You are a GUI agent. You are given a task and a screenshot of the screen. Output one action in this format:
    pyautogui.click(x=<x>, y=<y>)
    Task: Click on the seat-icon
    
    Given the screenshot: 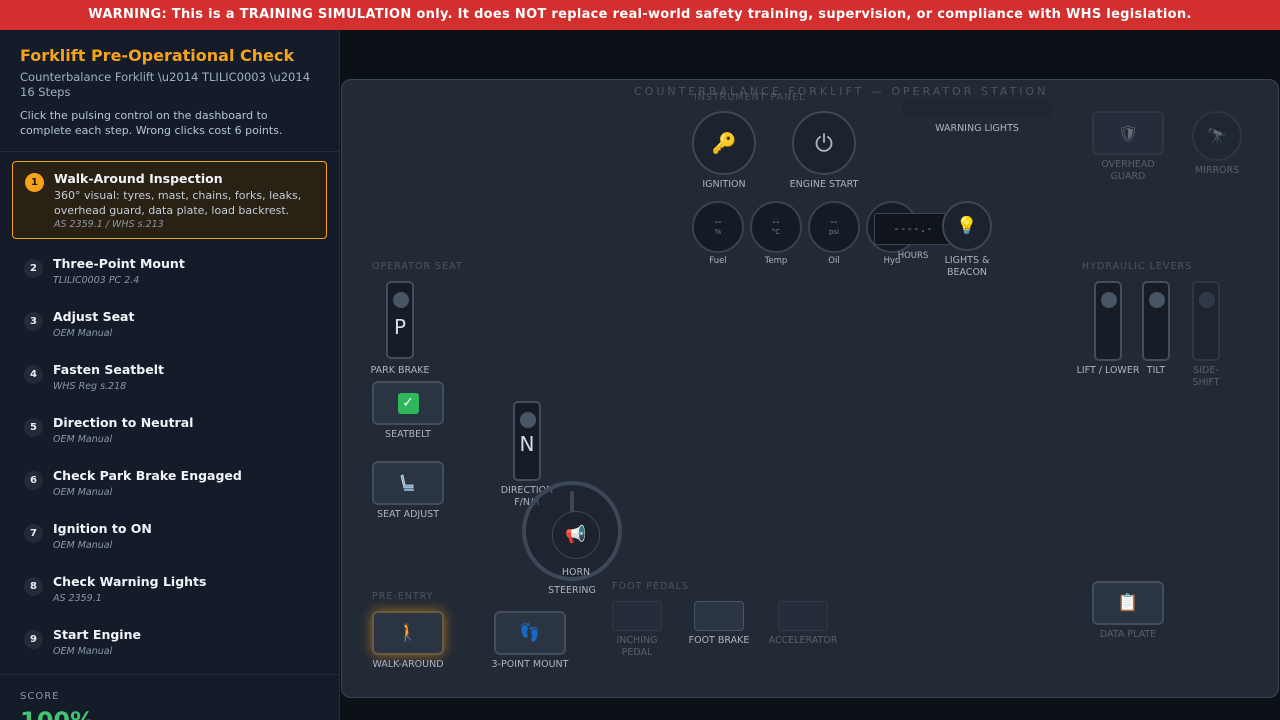 What is the action you would take?
    pyautogui.click(x=407, y=482)
    